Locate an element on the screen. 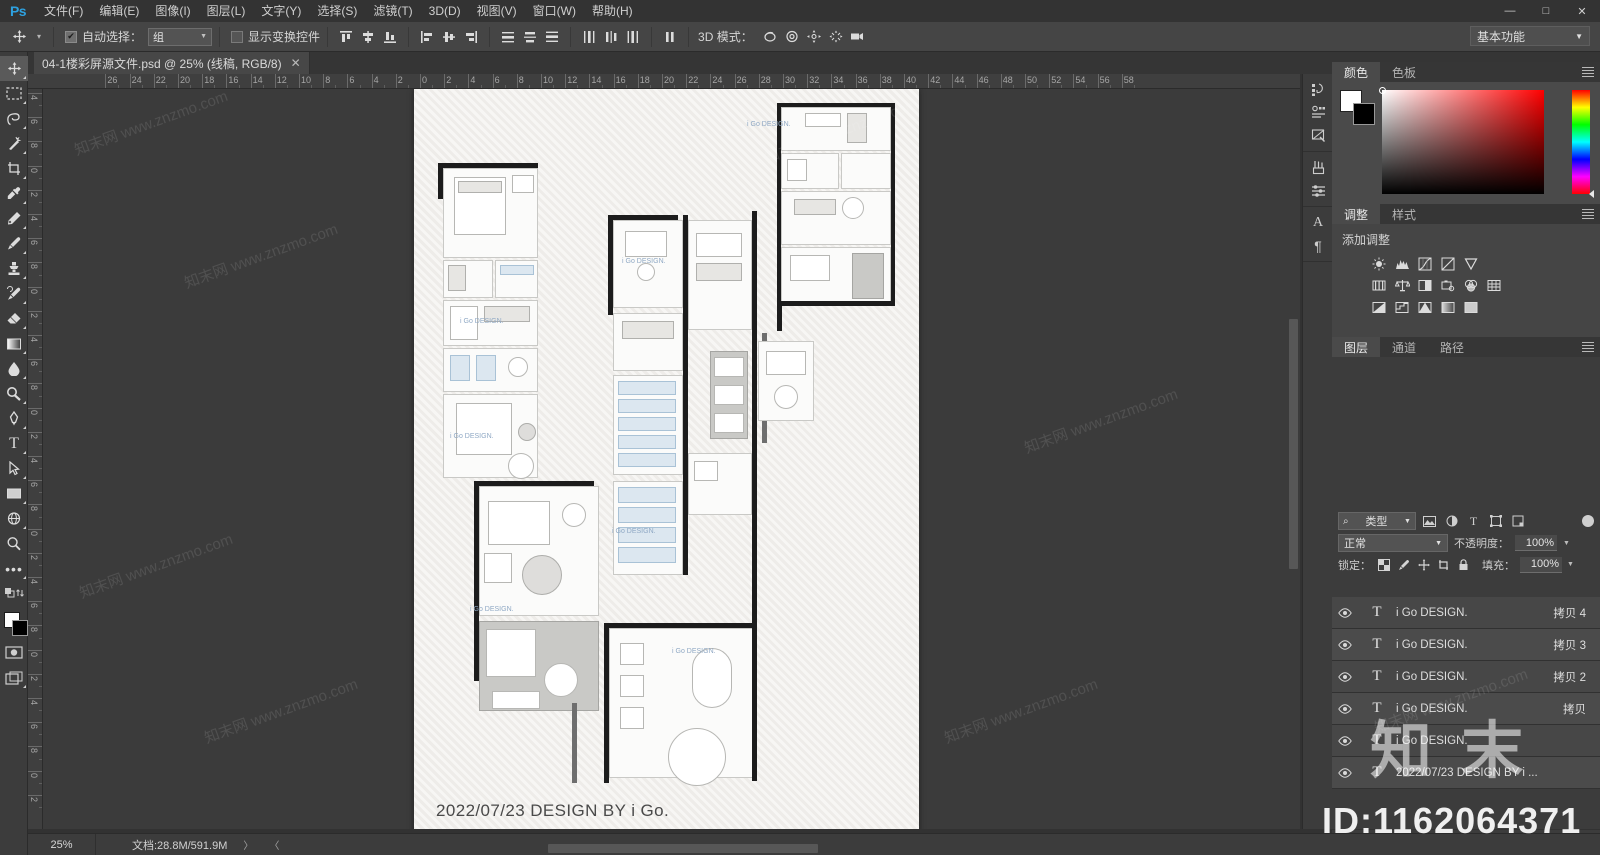 The image size is (1600, 855). align-horizontal-centers-icon is located at coordinates (449, 37).